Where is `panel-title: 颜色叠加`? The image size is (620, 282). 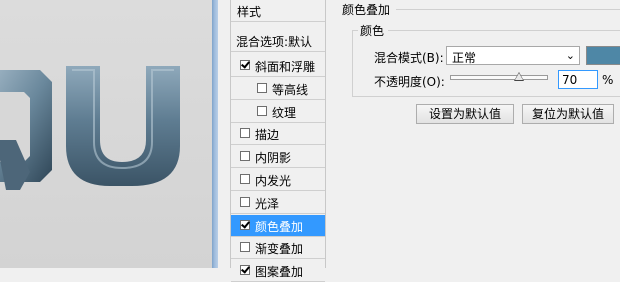
panel-title: 颜色叠加 is located at coordinates (368, 9).